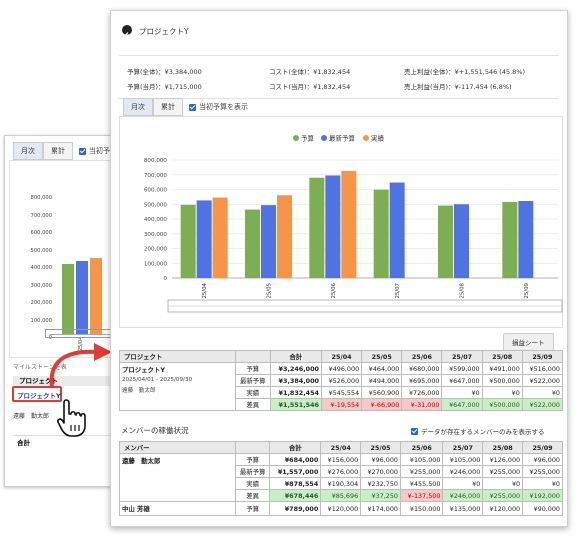 The width and height of the screenshot is (577, 536). I want to click on table-cell: ¥680,000, so click(422, 368).